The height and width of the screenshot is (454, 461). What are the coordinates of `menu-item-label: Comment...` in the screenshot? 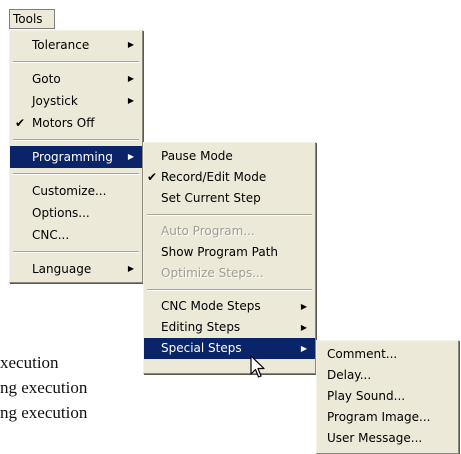 It's located at (362, 354).